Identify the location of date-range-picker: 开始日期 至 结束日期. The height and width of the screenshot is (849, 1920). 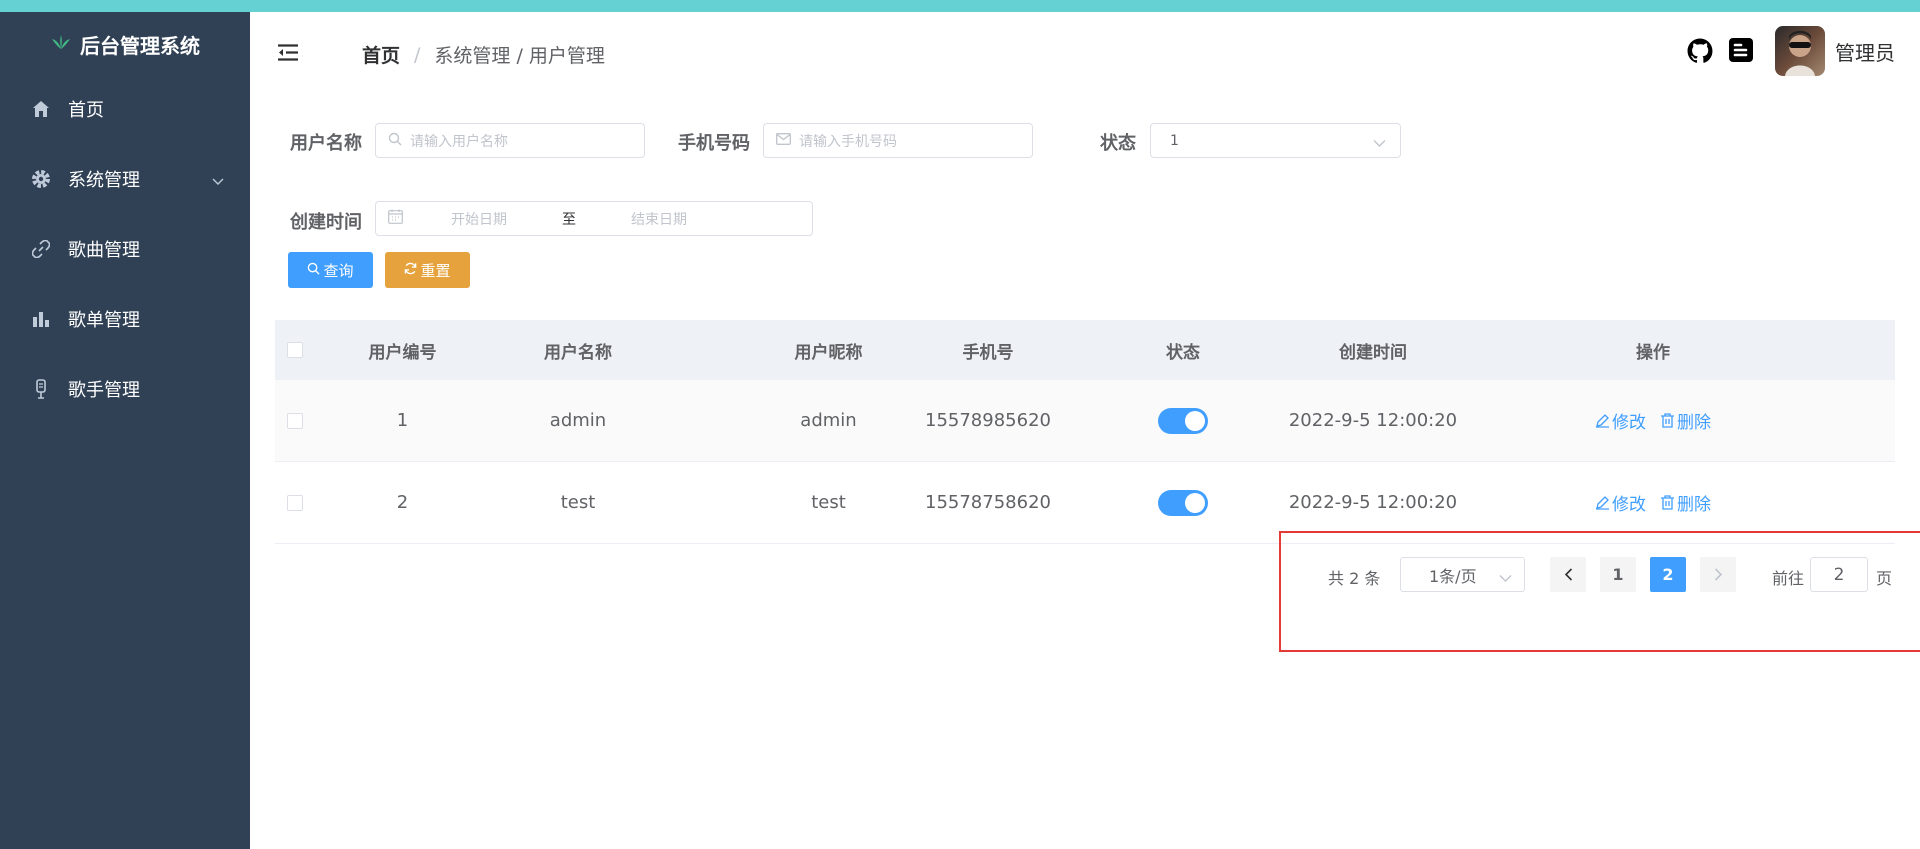
(594, 218).